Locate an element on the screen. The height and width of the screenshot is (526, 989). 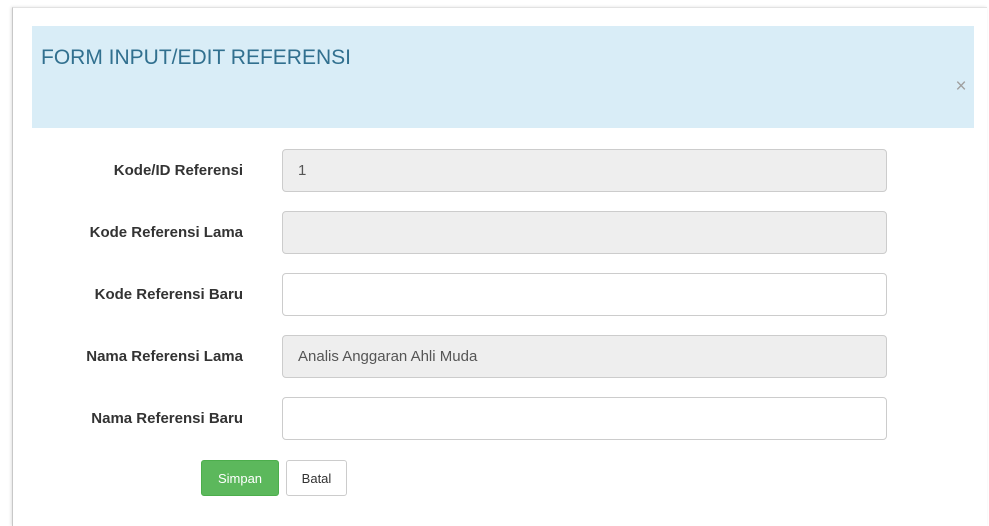
close-button: × is located at coordinates (961, 86).